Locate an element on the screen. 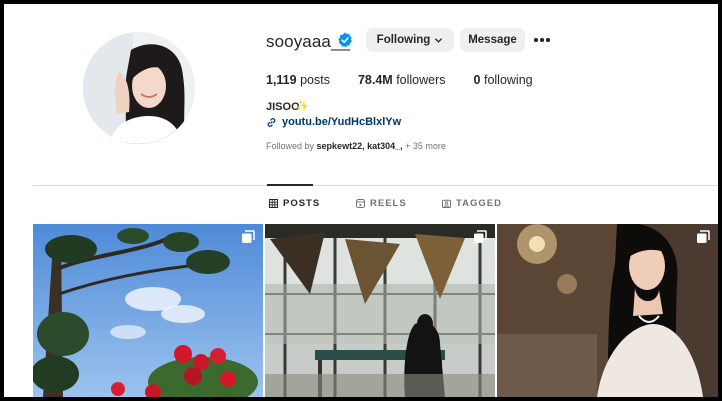 This screenshot has width=722, height=401. followers-stat: 78.4M followers is located at coordinates (402, 80).